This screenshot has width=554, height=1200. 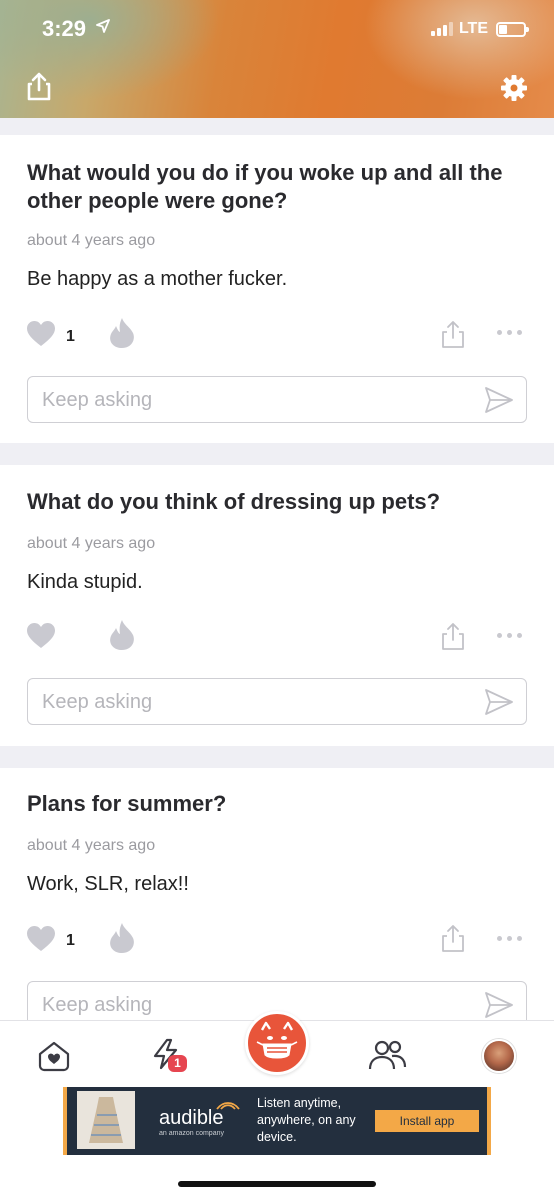 What do you see at coordinates (85, 582) in the screenshot?
I see `answer-text: Kinda stupid.` at bounding box center [85, 582].